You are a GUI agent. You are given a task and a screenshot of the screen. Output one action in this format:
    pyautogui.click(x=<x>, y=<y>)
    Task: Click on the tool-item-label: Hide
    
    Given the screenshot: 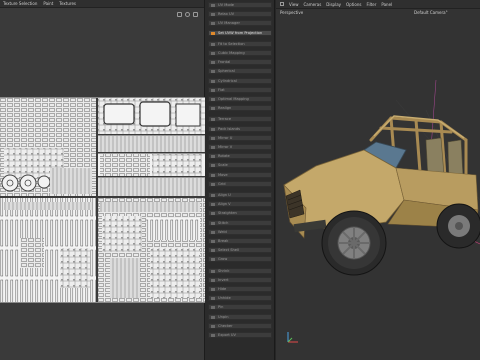 What is the action you would take?
    pyautogui.click(x=222, y=289)
    